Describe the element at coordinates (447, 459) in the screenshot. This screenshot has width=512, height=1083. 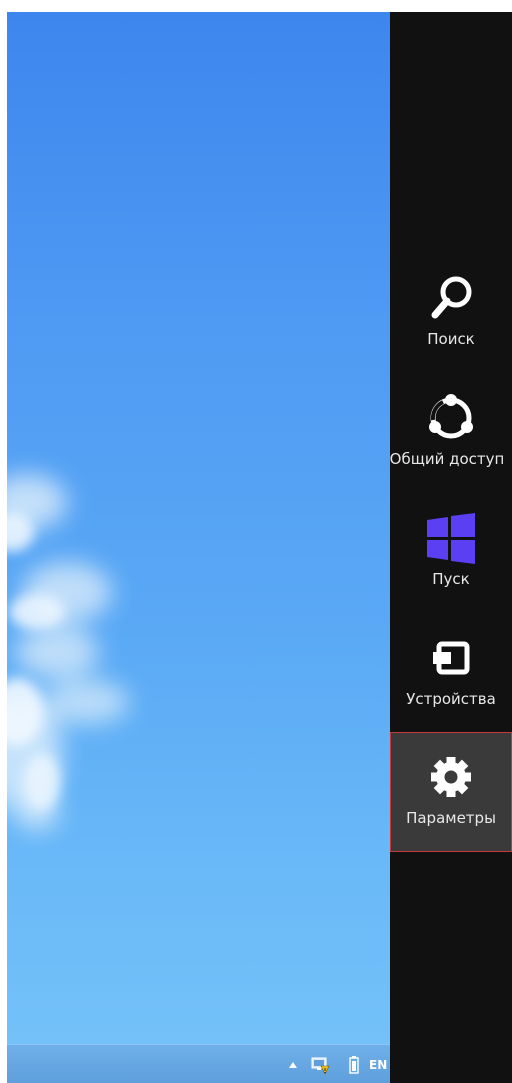
I see `charm-share-label: Общий доступ` at that location.